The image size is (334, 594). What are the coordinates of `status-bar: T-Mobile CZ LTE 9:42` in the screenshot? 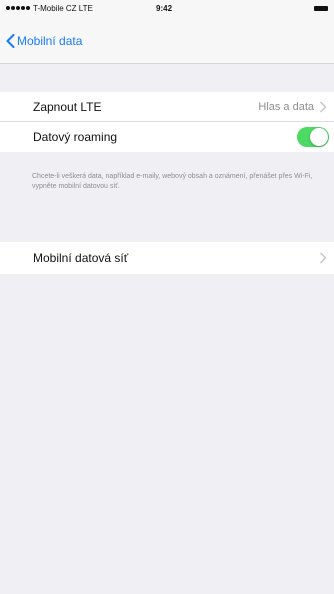 It's located at (167, 10).